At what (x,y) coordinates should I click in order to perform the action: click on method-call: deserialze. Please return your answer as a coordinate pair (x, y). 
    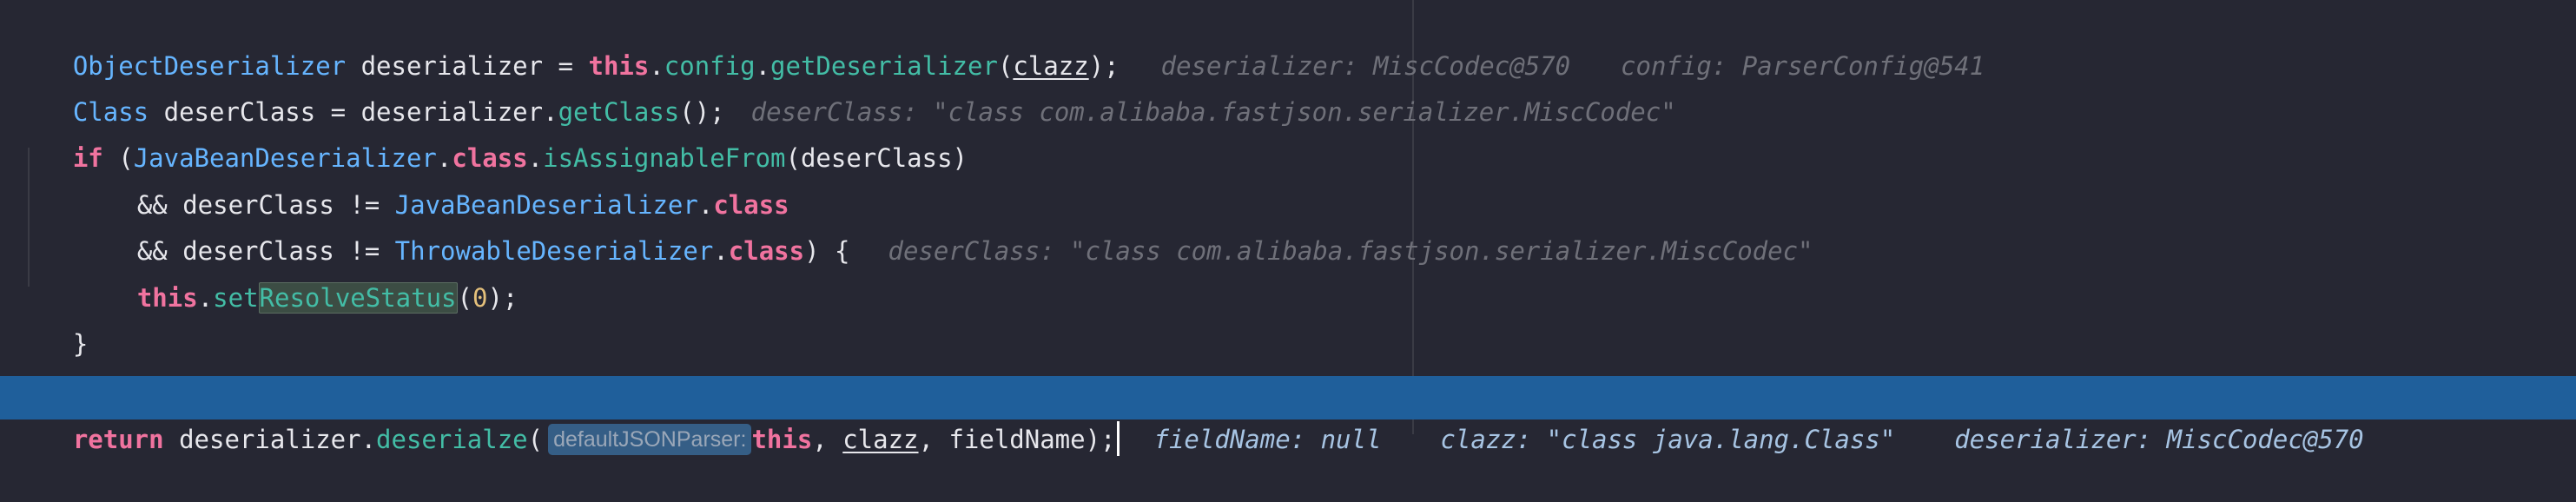
    Looking at the image, I should click on (452, 439).